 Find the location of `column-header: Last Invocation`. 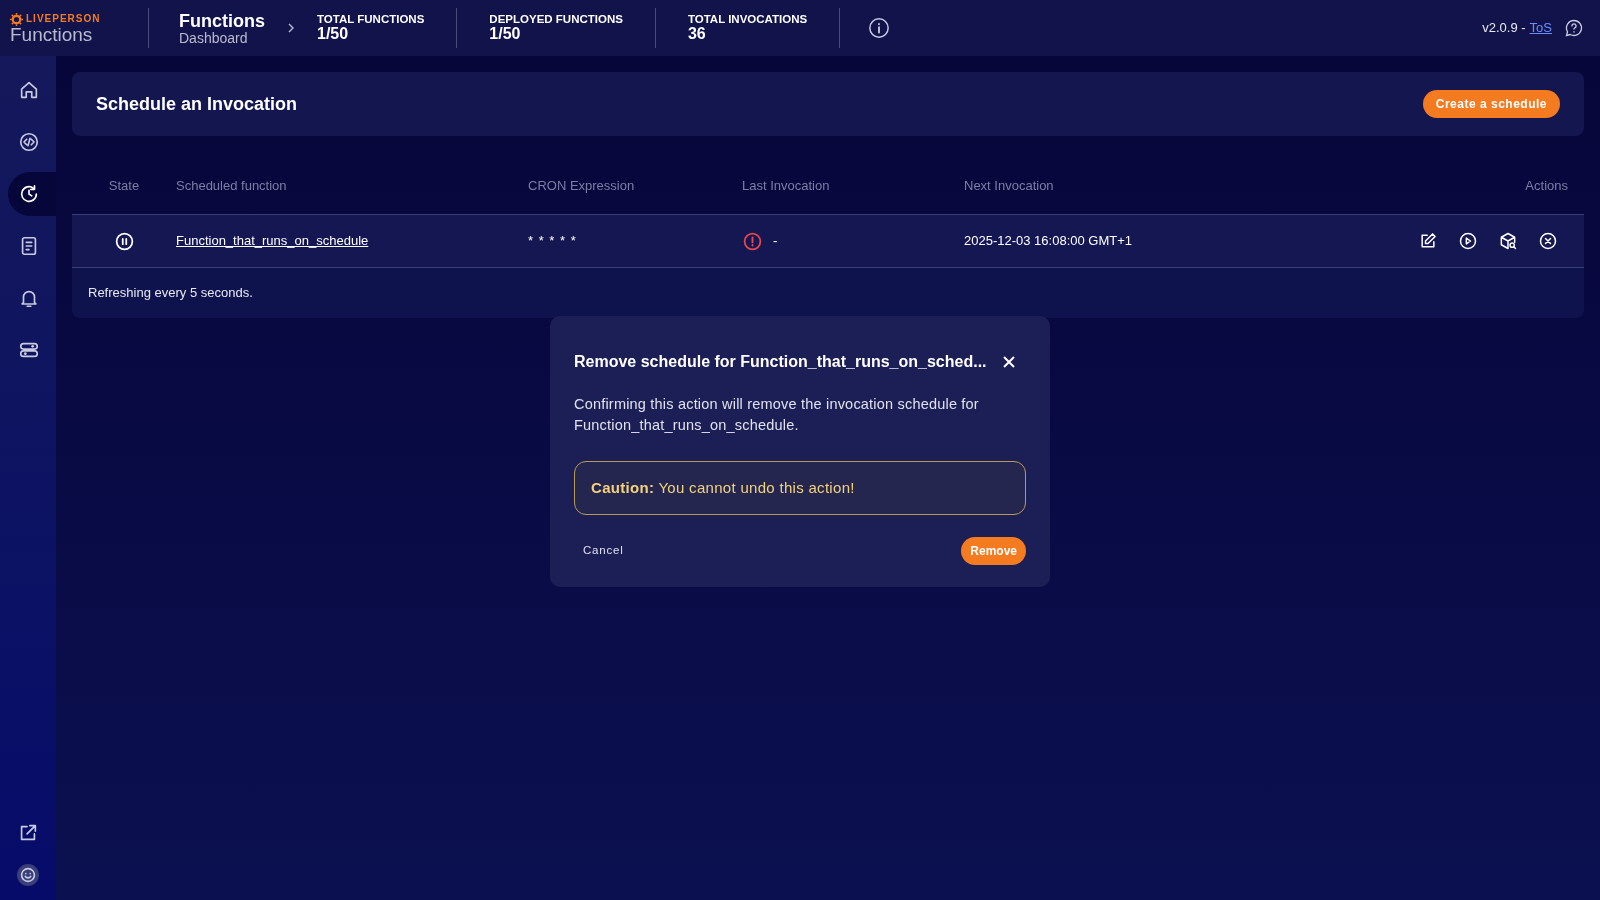

column-header: Last Invocation is located at coordinates (786, 186).